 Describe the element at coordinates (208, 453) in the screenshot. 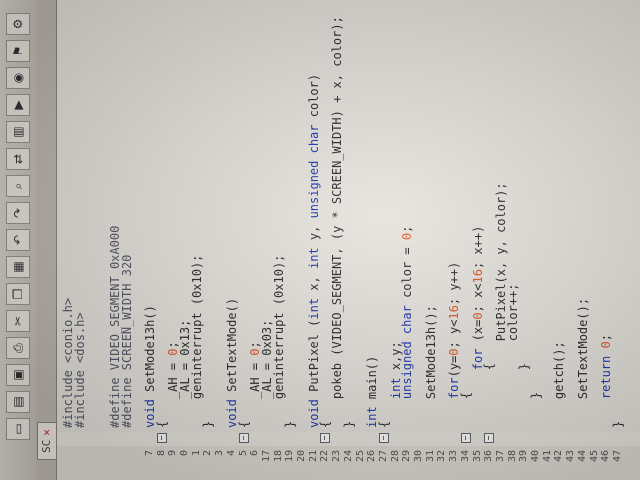

I see `line-number: 2` at that location.